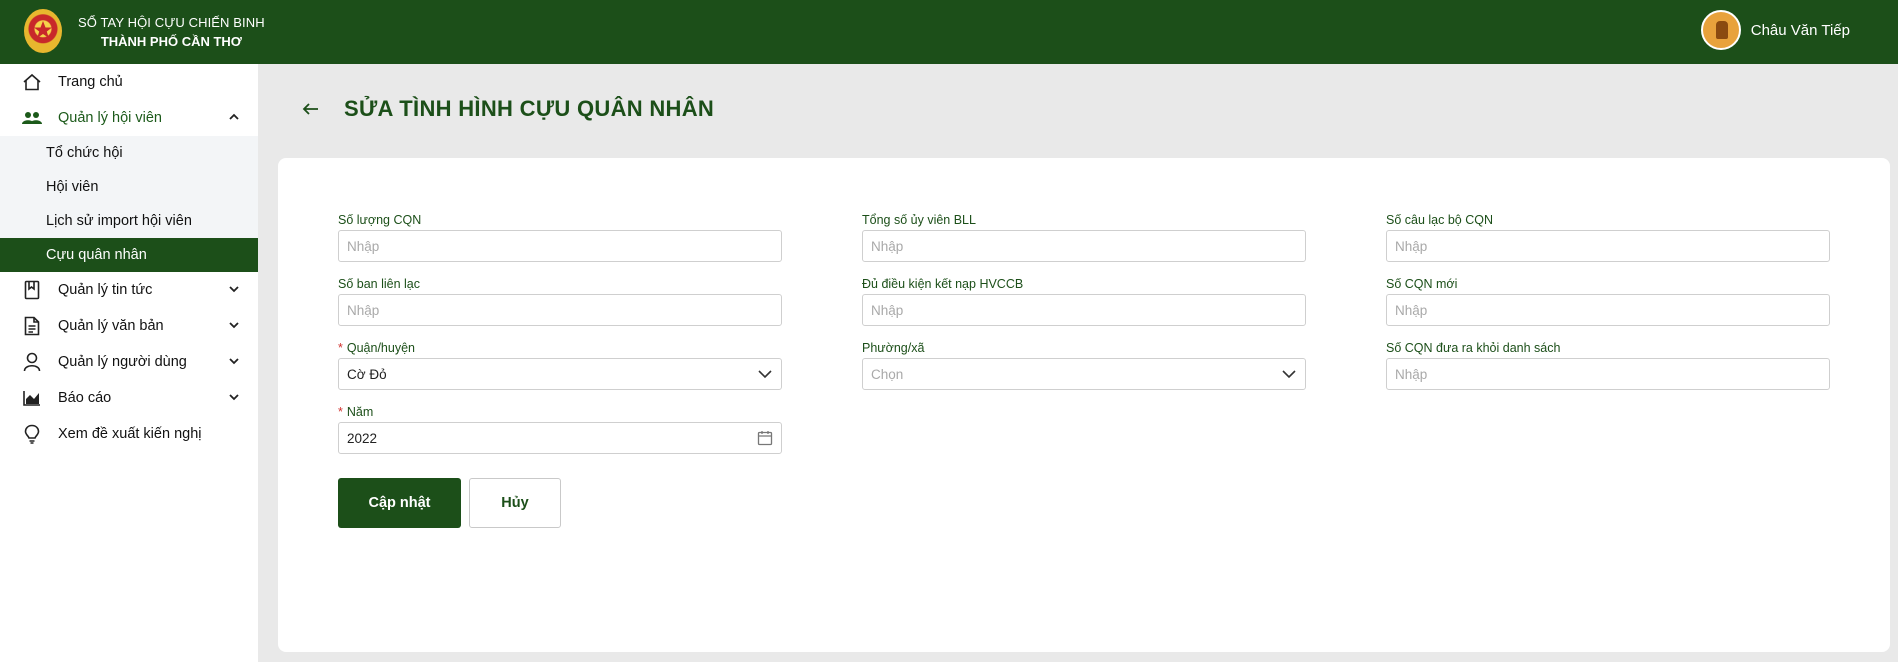  I want to click on so-cqn-moi-input, so click(1608, 310).